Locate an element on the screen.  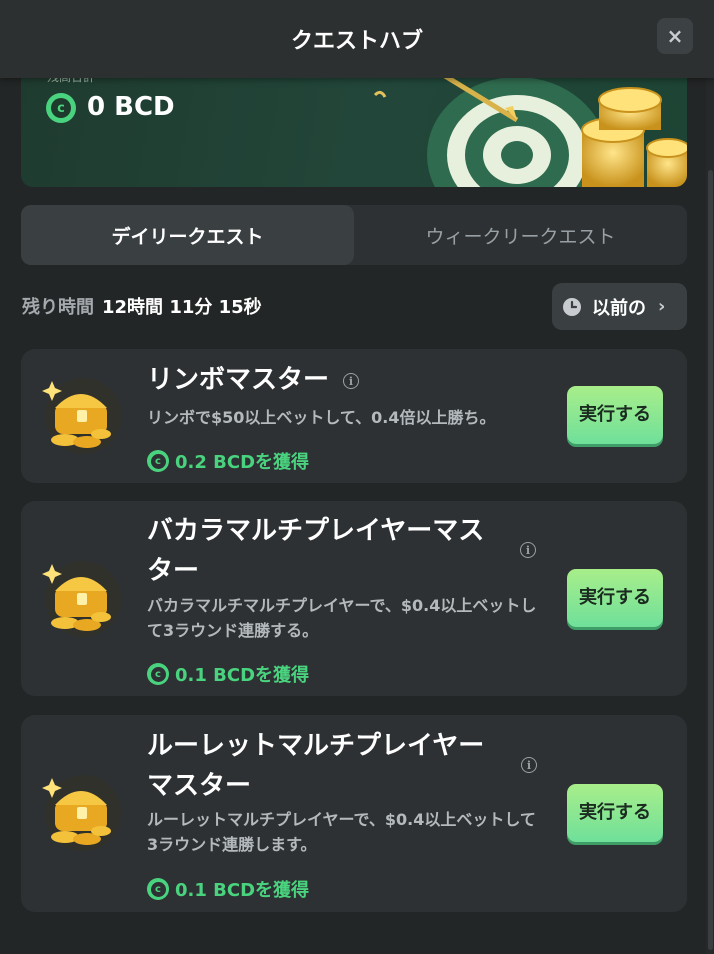
modal-header: クエストハブ × is located at coordinates (357, 39).